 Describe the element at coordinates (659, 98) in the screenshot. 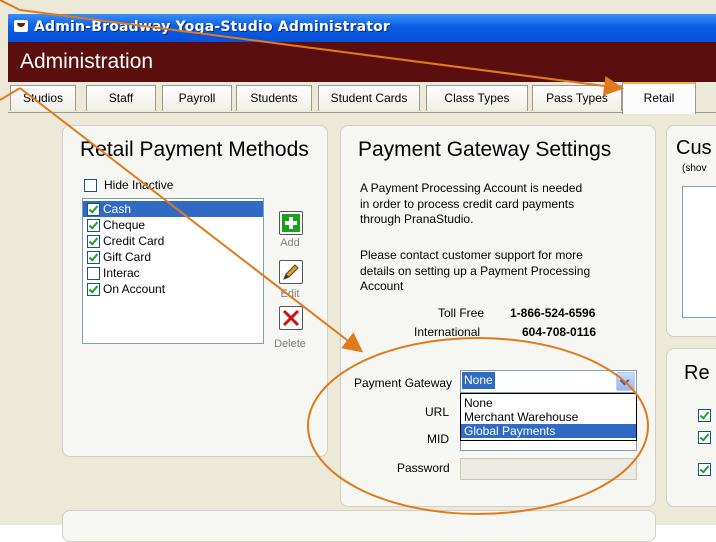

I see `tab-retail: Retail` at that location.